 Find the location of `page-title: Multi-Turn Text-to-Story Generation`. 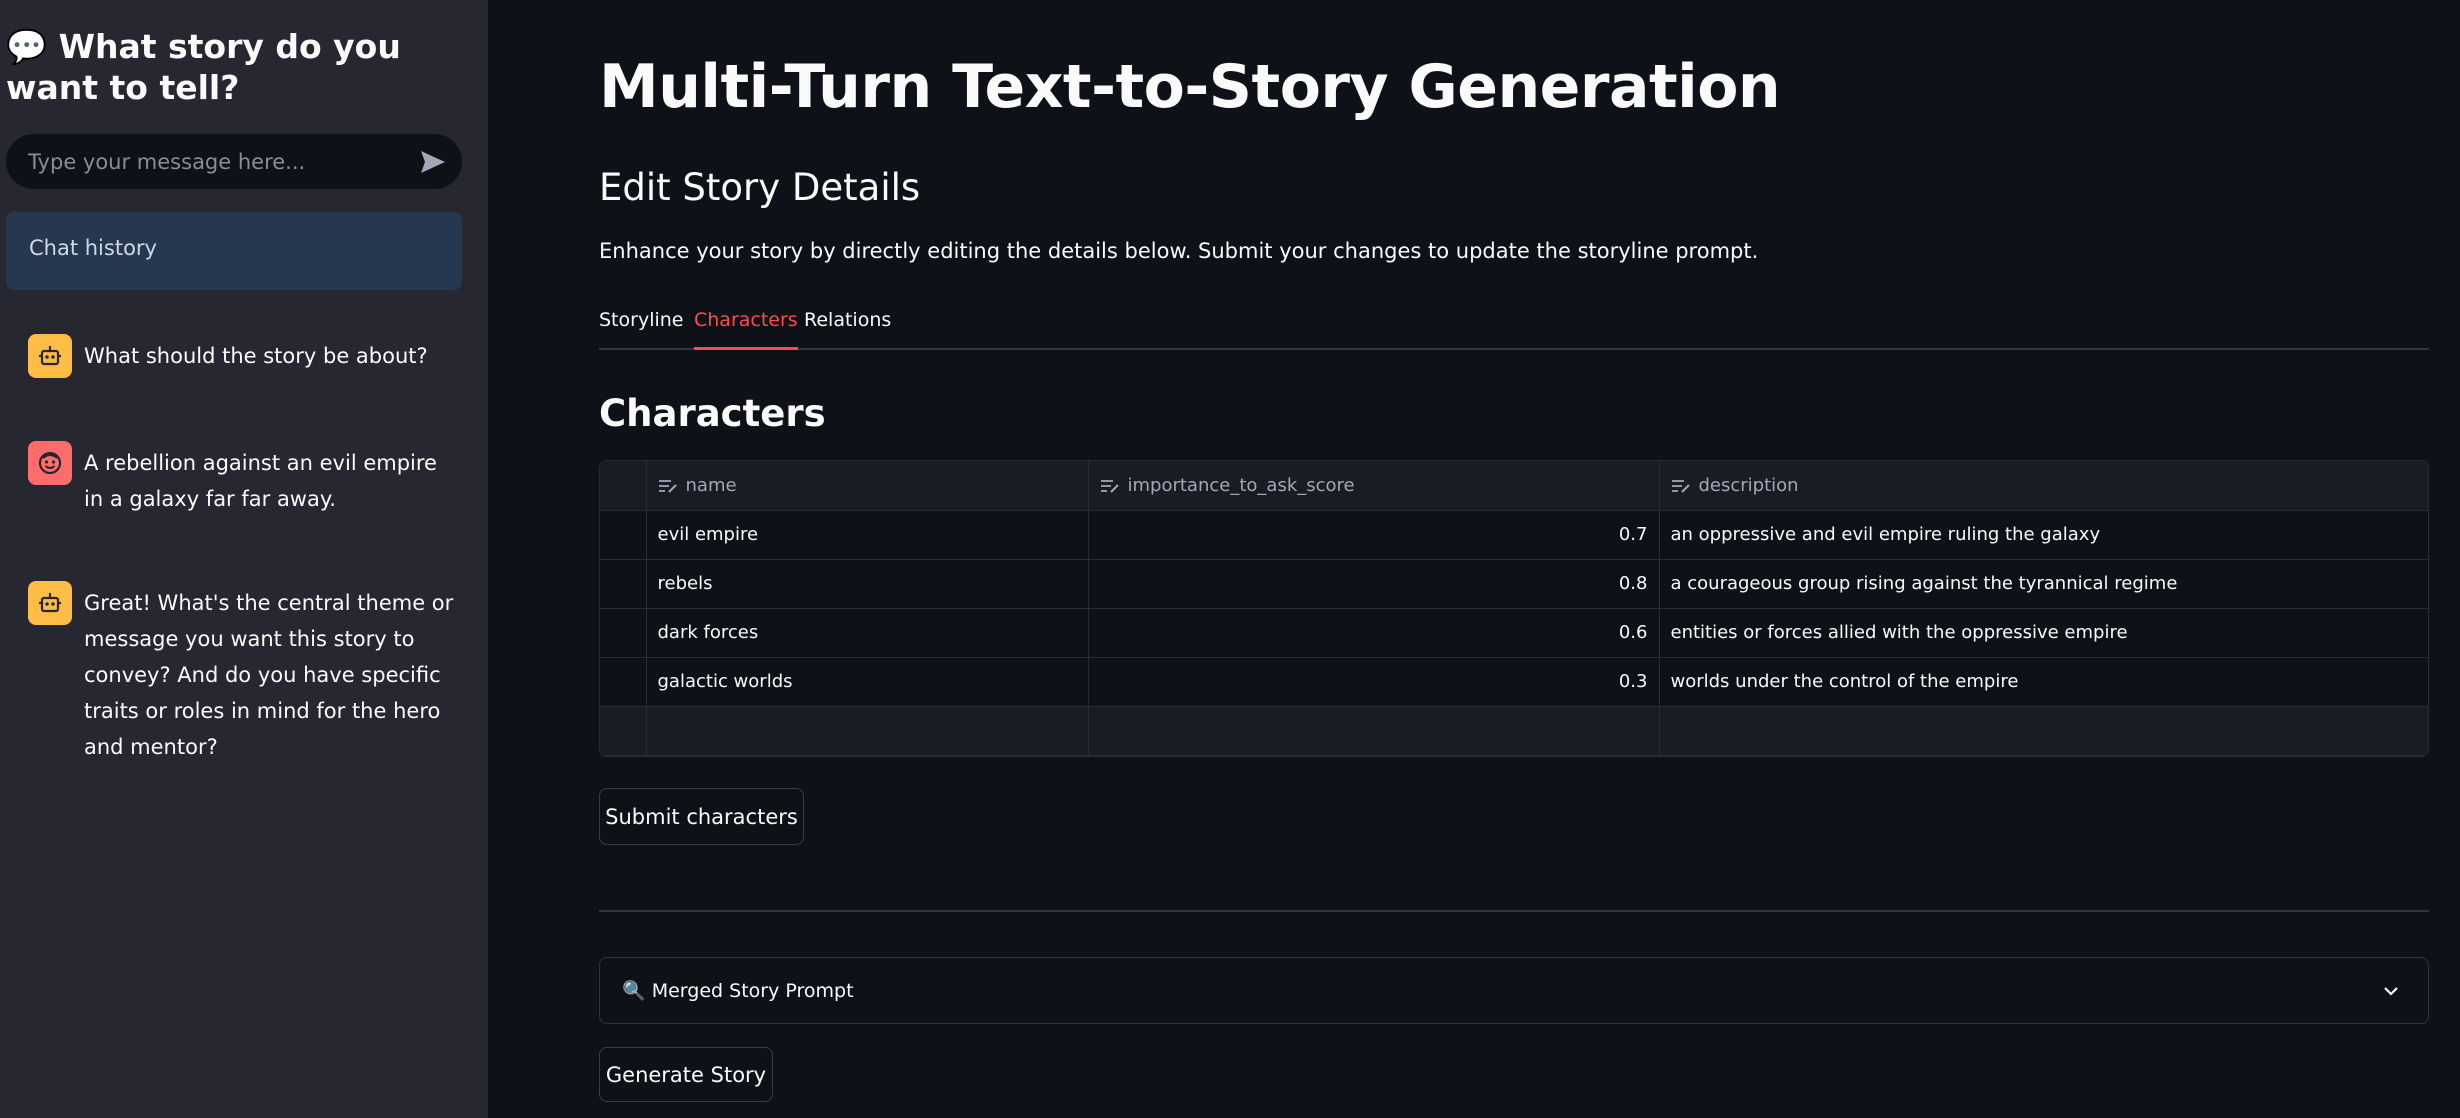

page-title: Multi-Turn Text-to-Story Generation is located at coordinates (1190, 87).